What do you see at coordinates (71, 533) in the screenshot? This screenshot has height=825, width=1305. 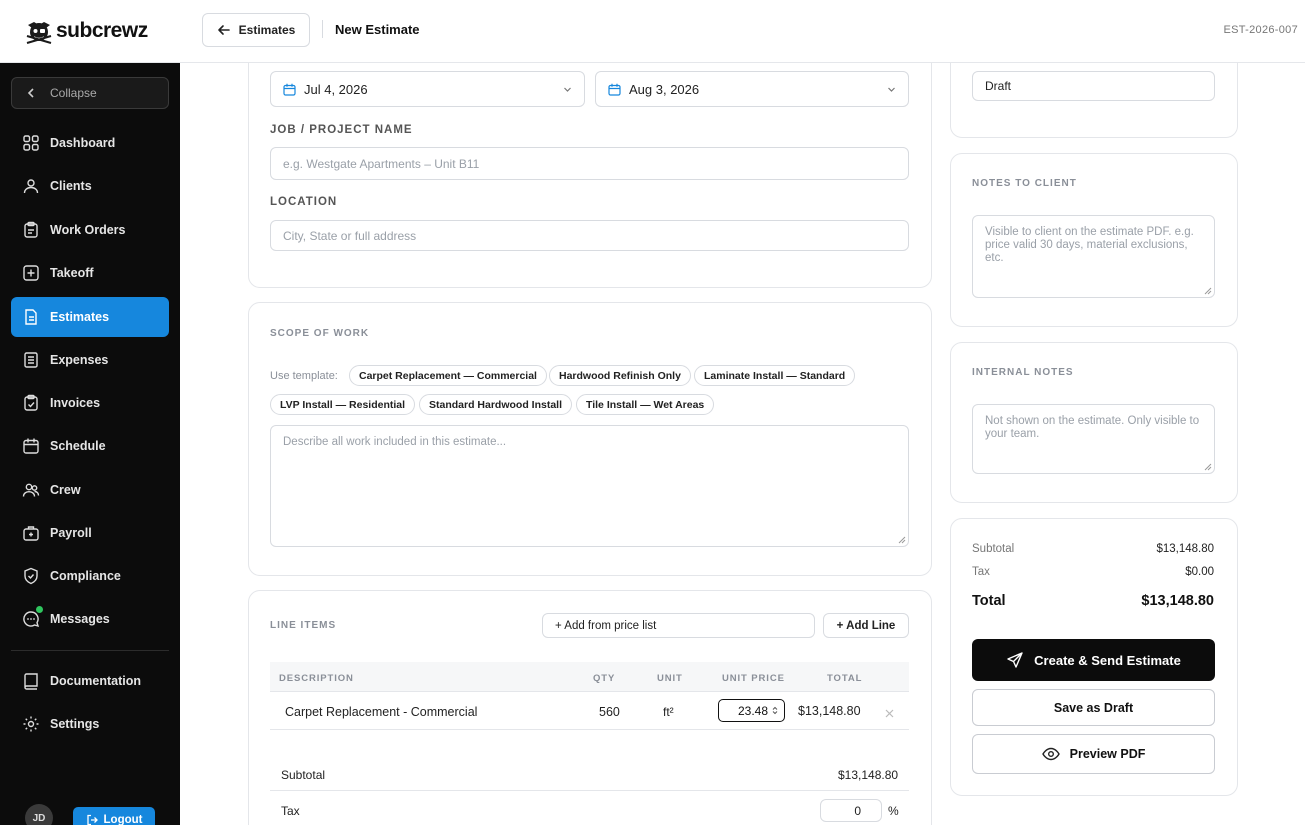 I see `sidebar-item-label: Payroll` at bounding box center [71, 533].